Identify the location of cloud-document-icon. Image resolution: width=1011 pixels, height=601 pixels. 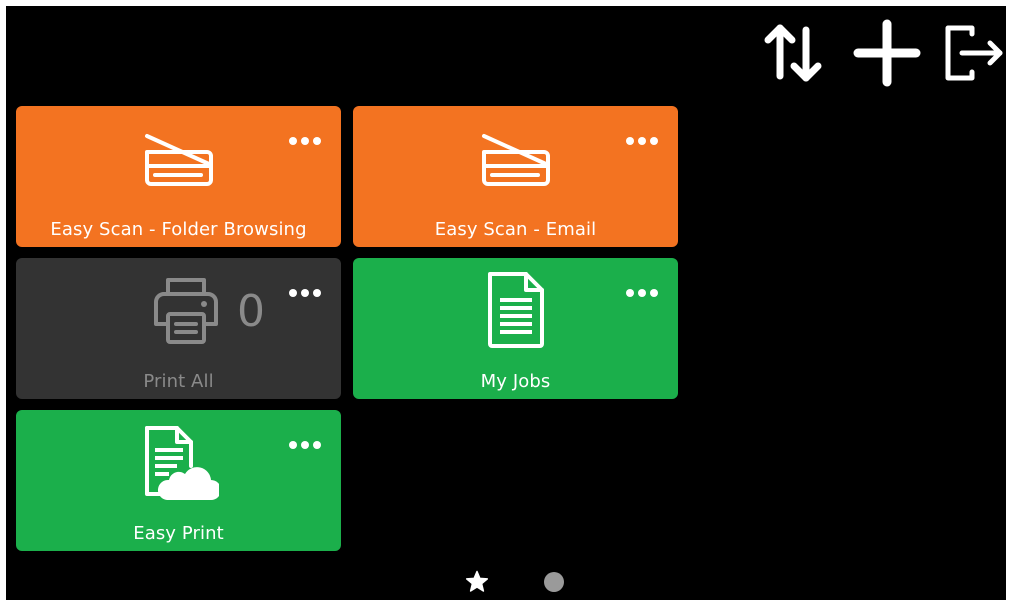
(181, 463).